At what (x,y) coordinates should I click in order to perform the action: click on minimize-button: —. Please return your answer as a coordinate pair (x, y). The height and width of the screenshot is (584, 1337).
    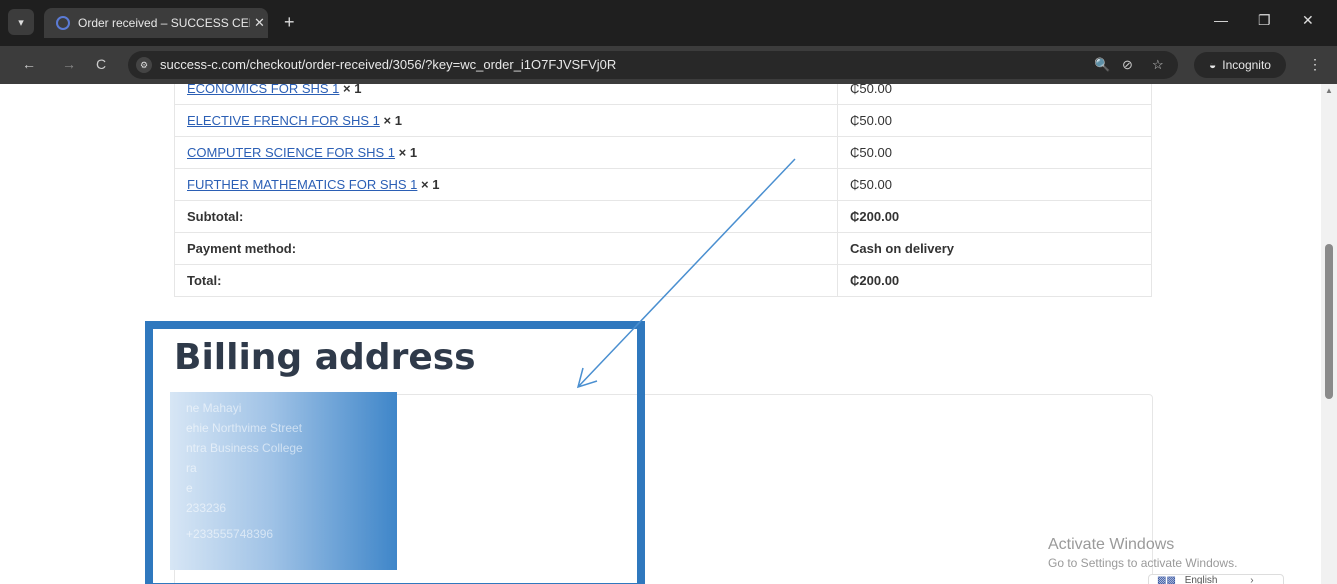
    Looking at the image, I should click on (1221, 20).